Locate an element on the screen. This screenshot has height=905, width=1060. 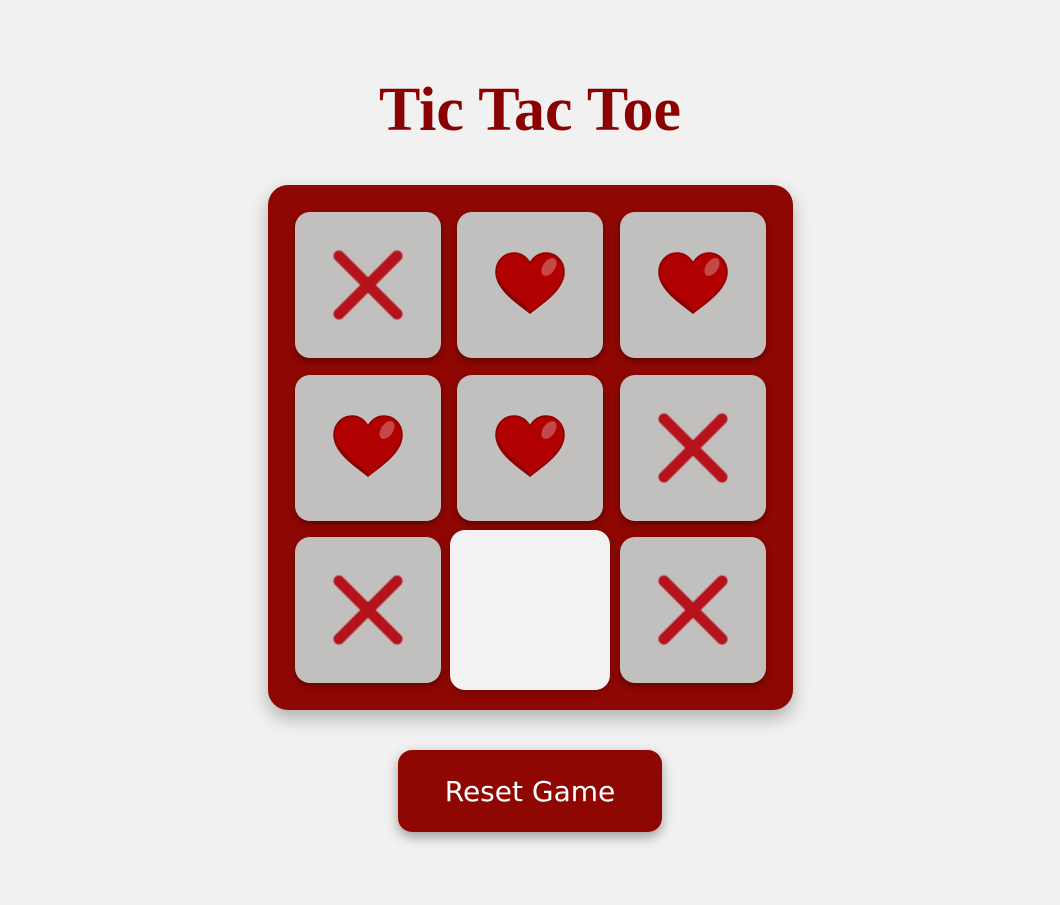
reset-game-button: Reset Game is located at coordinates (530, 791).